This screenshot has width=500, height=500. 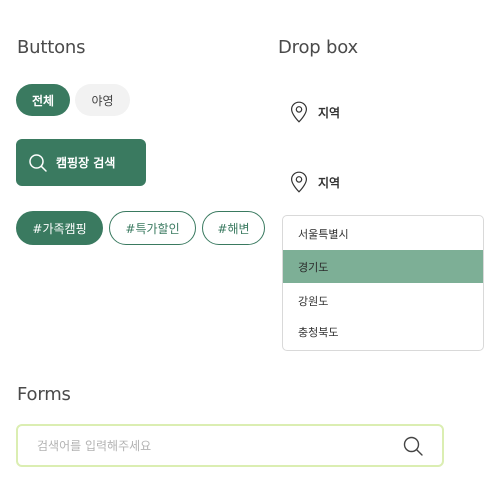 What do you see at coordinates (313, 267) in the screenshot?
I see `option-label: 경기도` at bounding box center [313, 267].